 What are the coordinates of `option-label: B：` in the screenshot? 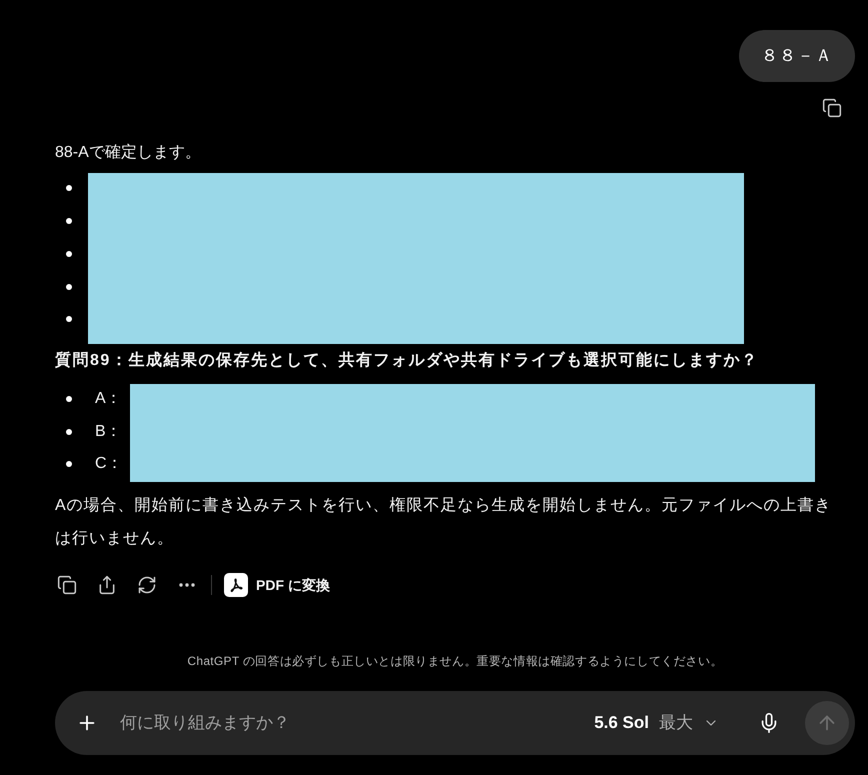 It's located at (109, 432).